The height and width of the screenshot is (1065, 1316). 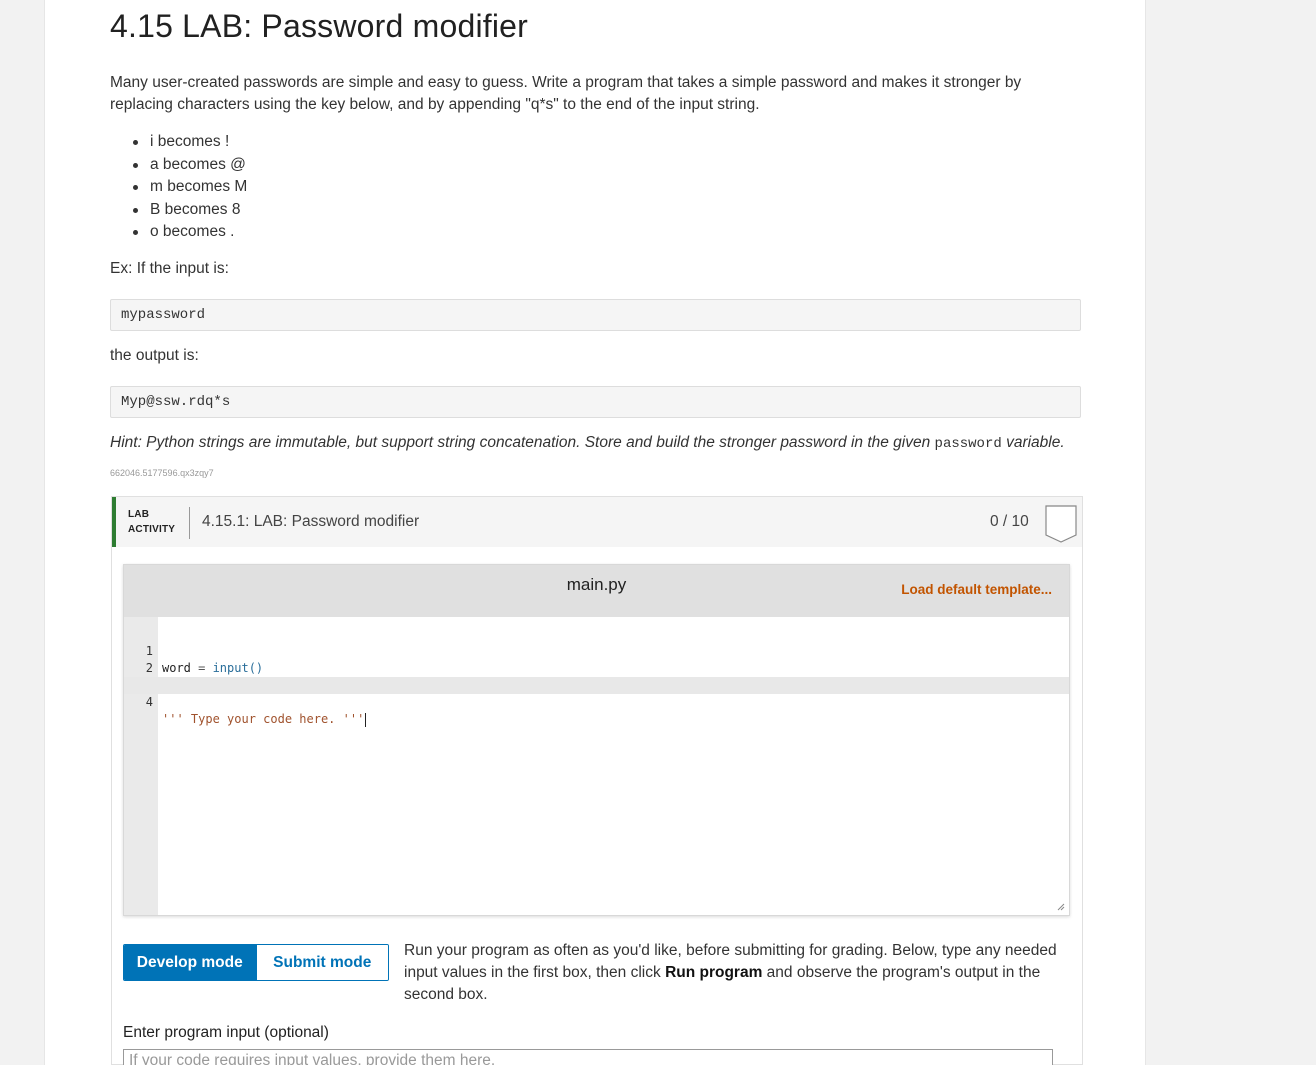 What do you see at coordinates (319, 26) in the screenshot?
I see `page-title: 4.15 LAB: Password modifier` at bounding box center [319, 26].